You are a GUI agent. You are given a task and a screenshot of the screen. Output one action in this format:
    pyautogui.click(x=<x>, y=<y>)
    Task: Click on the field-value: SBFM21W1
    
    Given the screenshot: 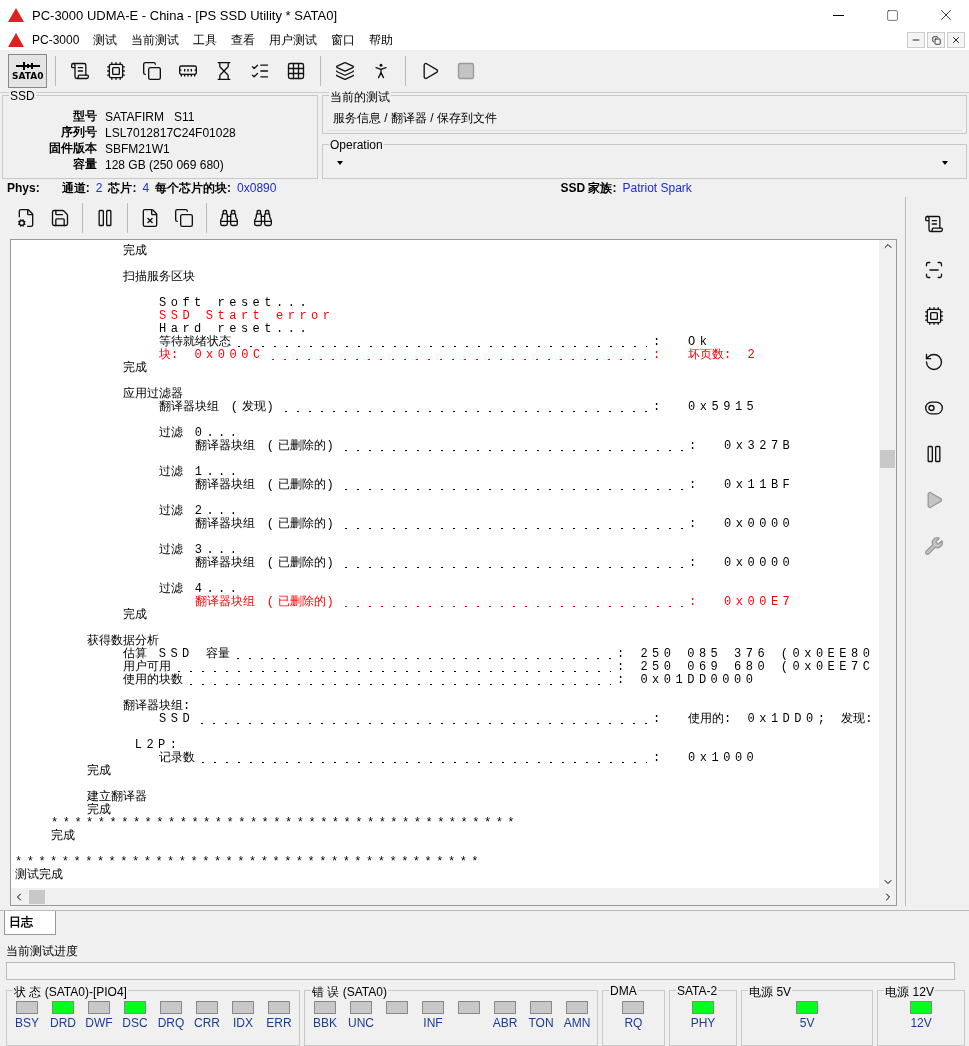 What is the action you would take?
    pyautogui.click(x=138, y=148)
    